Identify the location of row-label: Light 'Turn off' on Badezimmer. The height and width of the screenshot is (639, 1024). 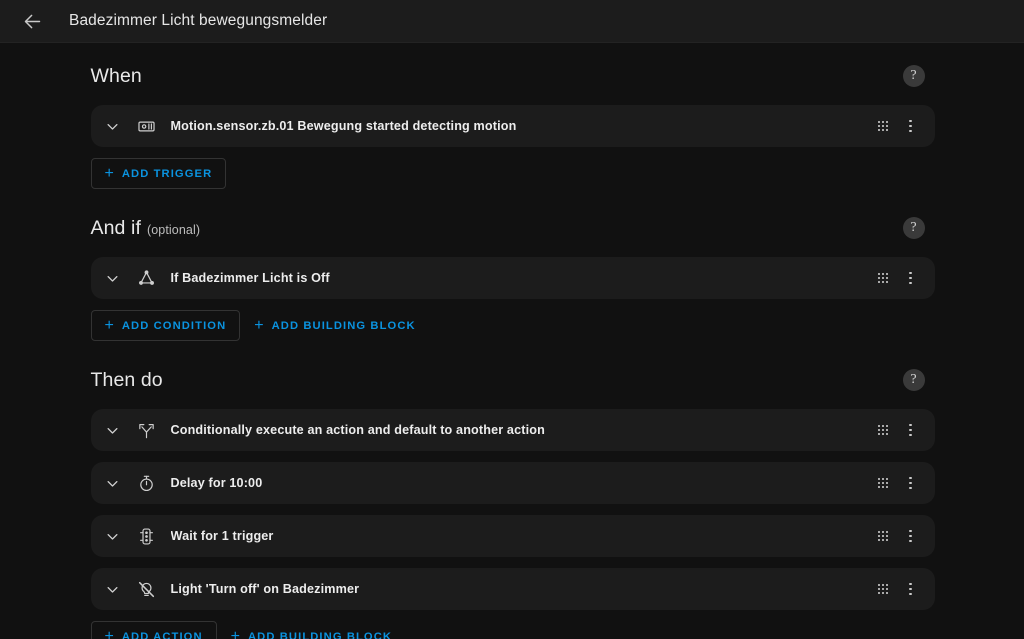
(265, 589).